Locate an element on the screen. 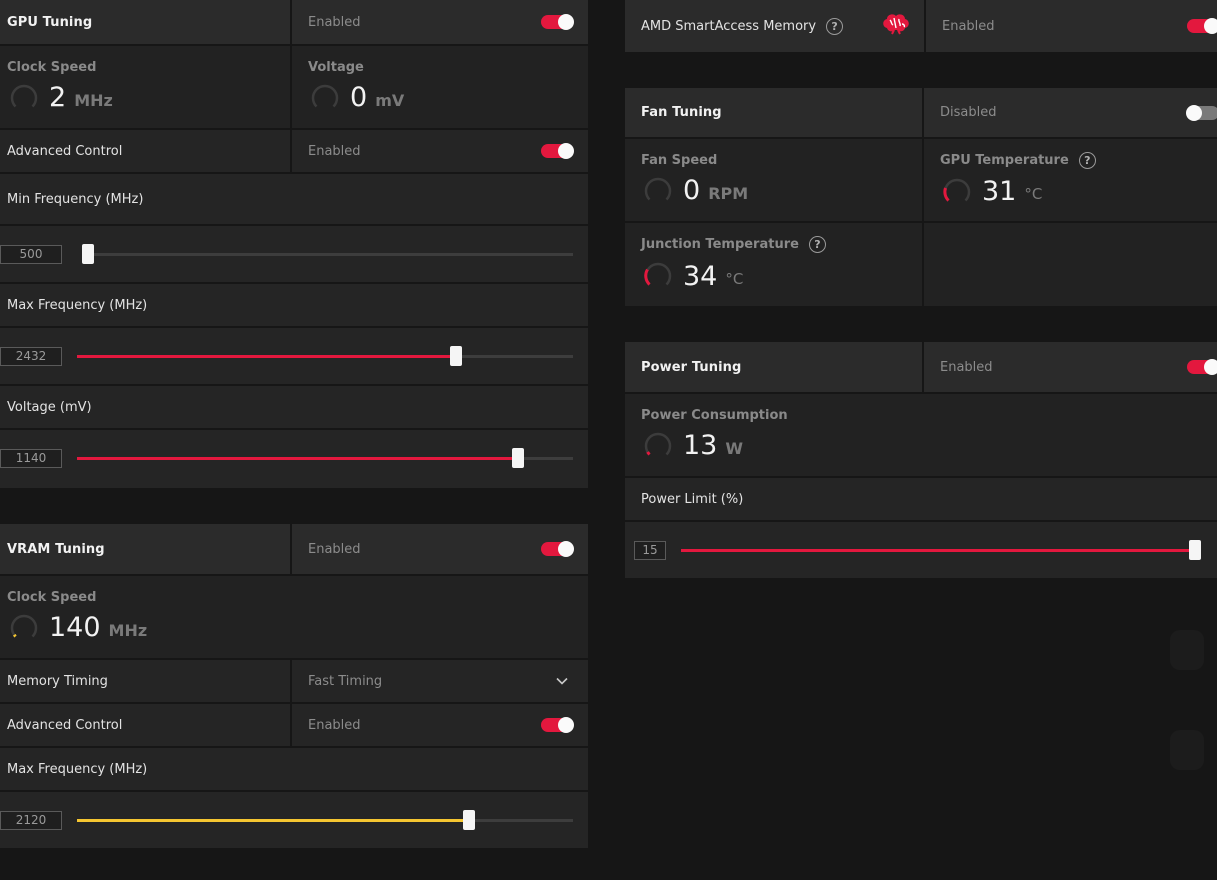 Image resolution: width=1217 pixels, height=880 pixels. vram-max-frequency-slider-row: 2120 is located at coordinates (294, 820).